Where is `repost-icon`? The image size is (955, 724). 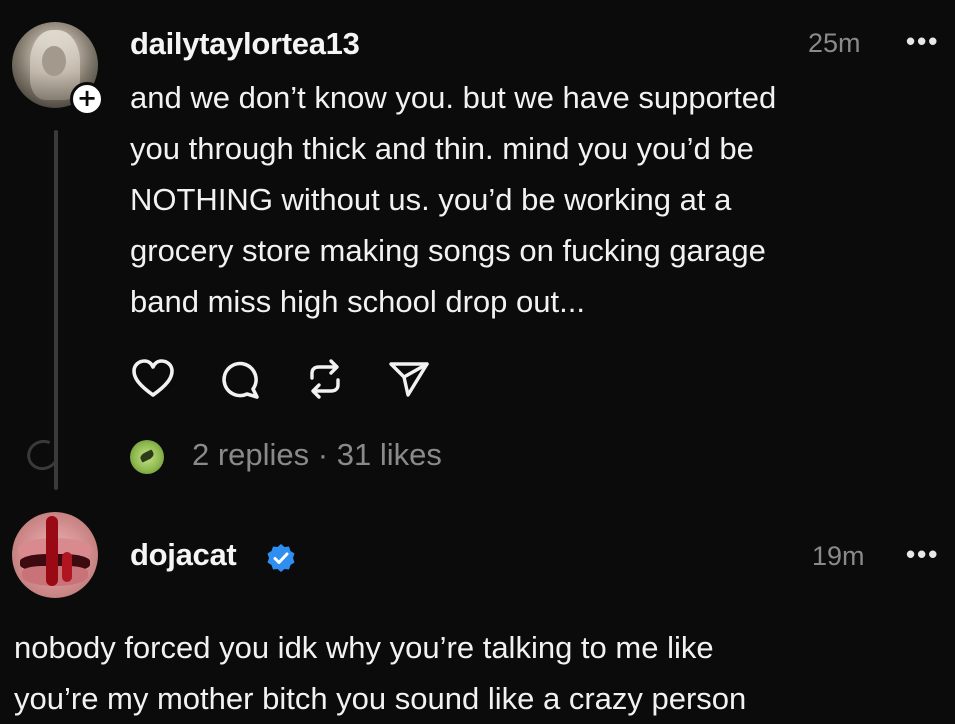 repost-icon is located at coordinates (325, 379).